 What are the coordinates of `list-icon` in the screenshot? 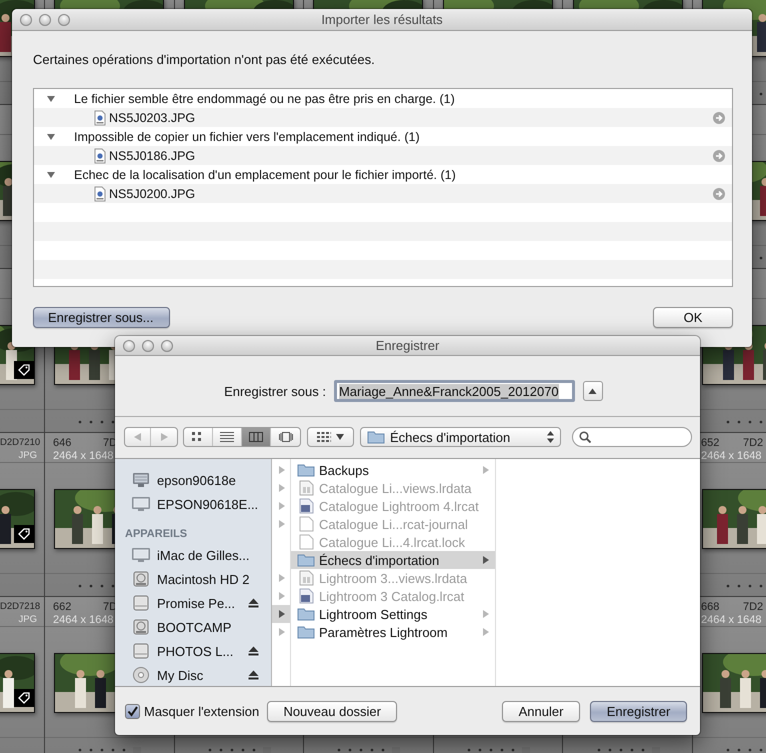 It's located at (227, 437).